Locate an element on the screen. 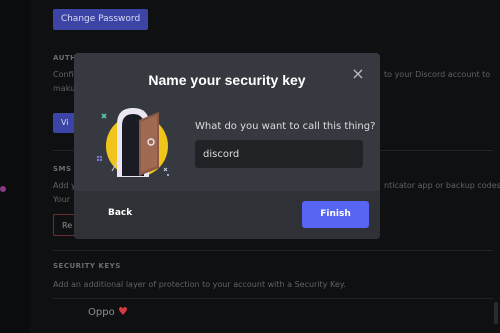 This screenshot has width=500, height=333. close-icon: × is located at coordinates (358, 74).